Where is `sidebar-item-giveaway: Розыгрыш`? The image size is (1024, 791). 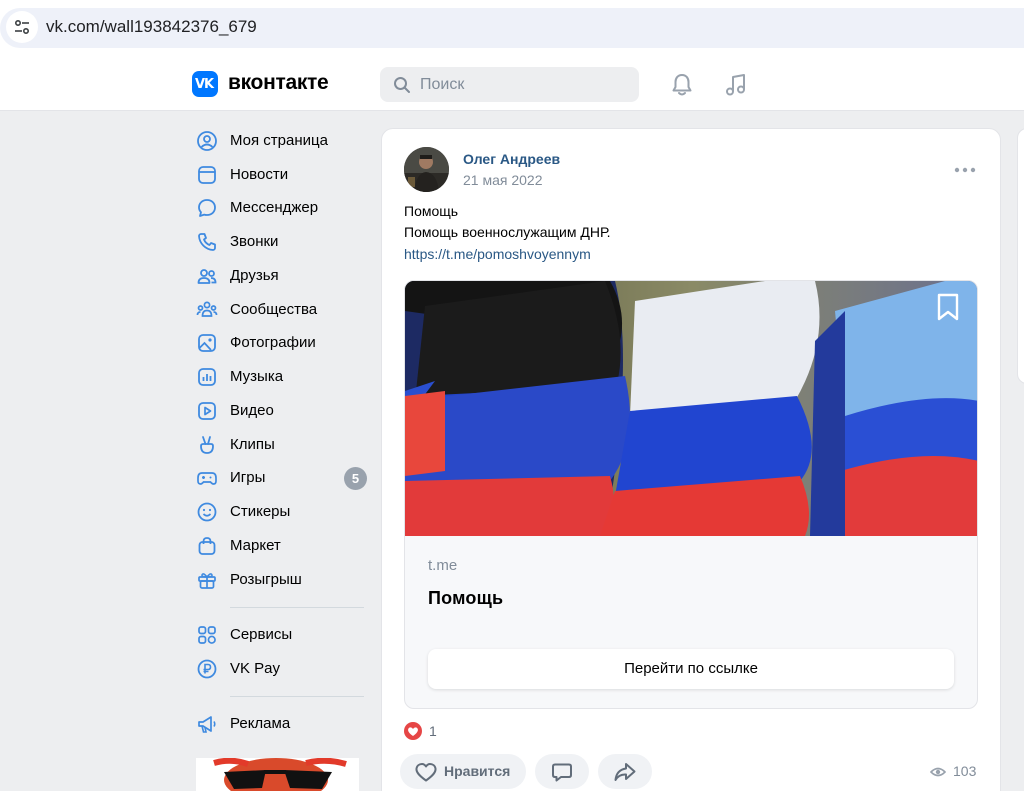
sidebar-item-giveaway: Розыгрыш is located at coordinates (280, 579).